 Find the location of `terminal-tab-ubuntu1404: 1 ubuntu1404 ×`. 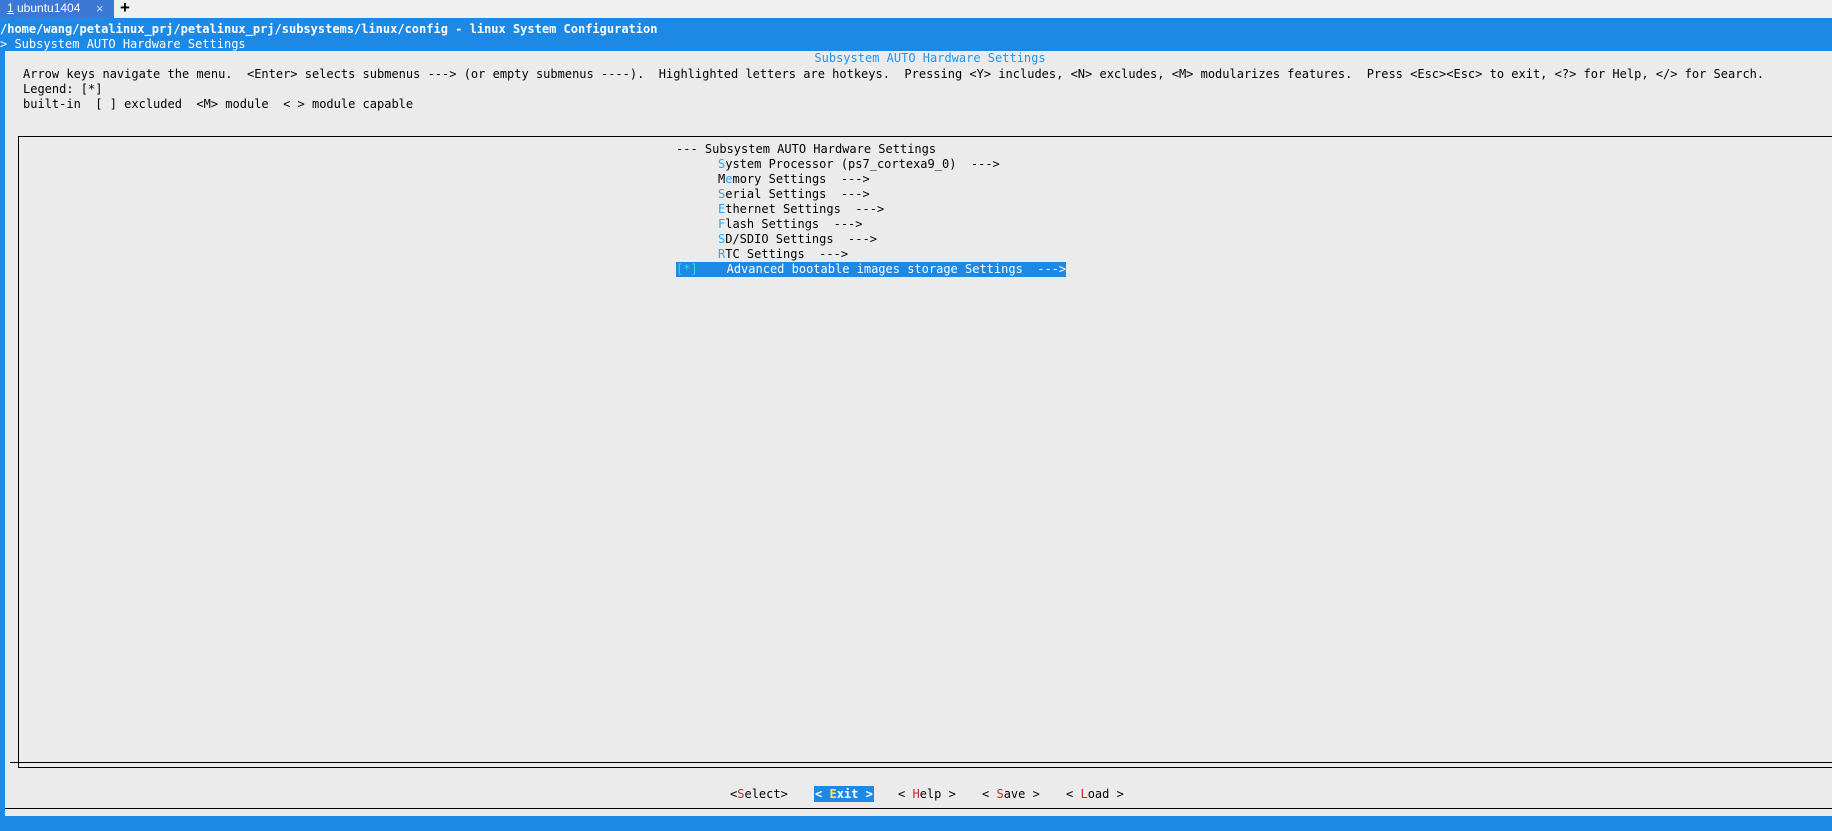

terminal-tab-ubuntu1404: 1 ubuntu1404 × is located at coordinates (57, 9).